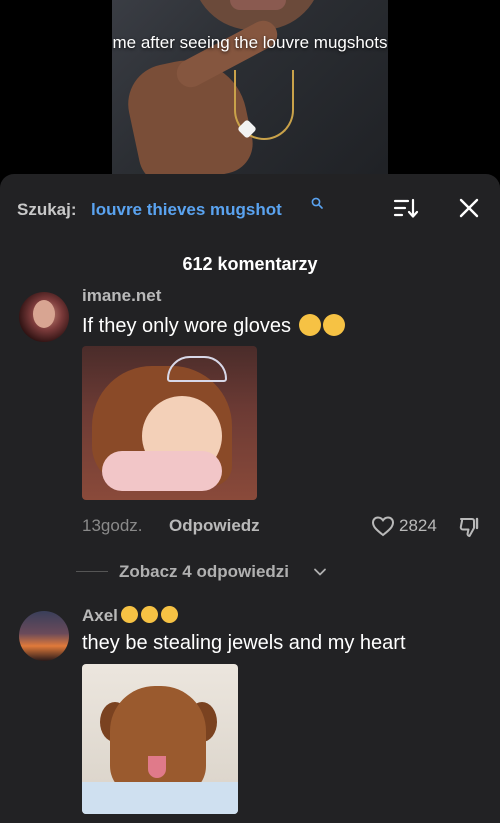  I want to click on view-replies-button: Zobacz 4 odpowiedzi, so click(204, 572).